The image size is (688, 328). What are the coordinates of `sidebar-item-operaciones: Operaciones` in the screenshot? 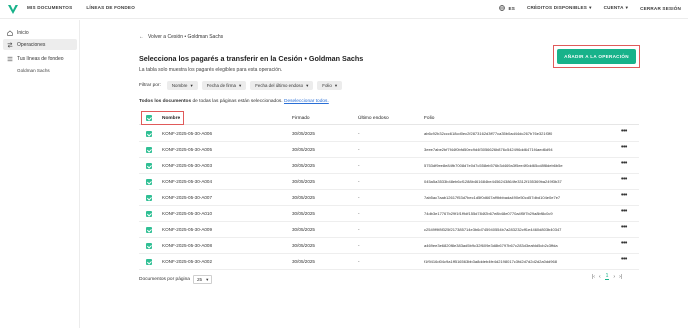 It's located at (40, 44).